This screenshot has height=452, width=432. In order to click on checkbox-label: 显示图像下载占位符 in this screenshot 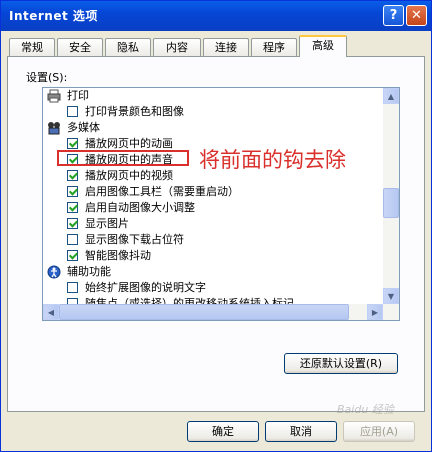, I will do `click(134, 239)`.